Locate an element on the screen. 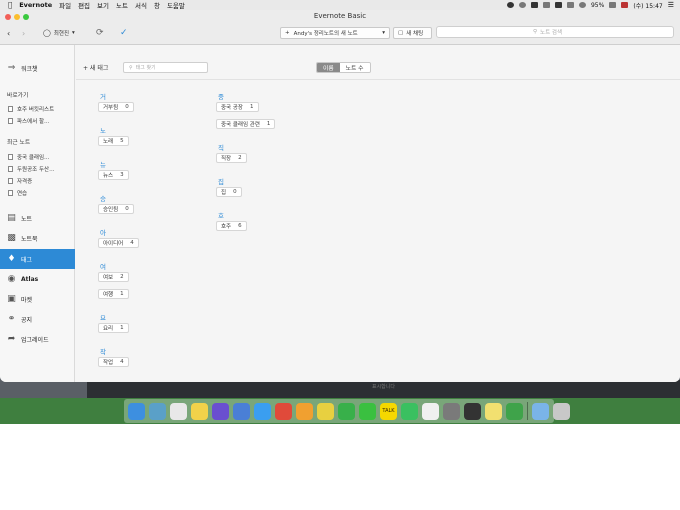 The width and height of the screenshot is (680, 510). numbers-icon is located at coordinates (346, 411).